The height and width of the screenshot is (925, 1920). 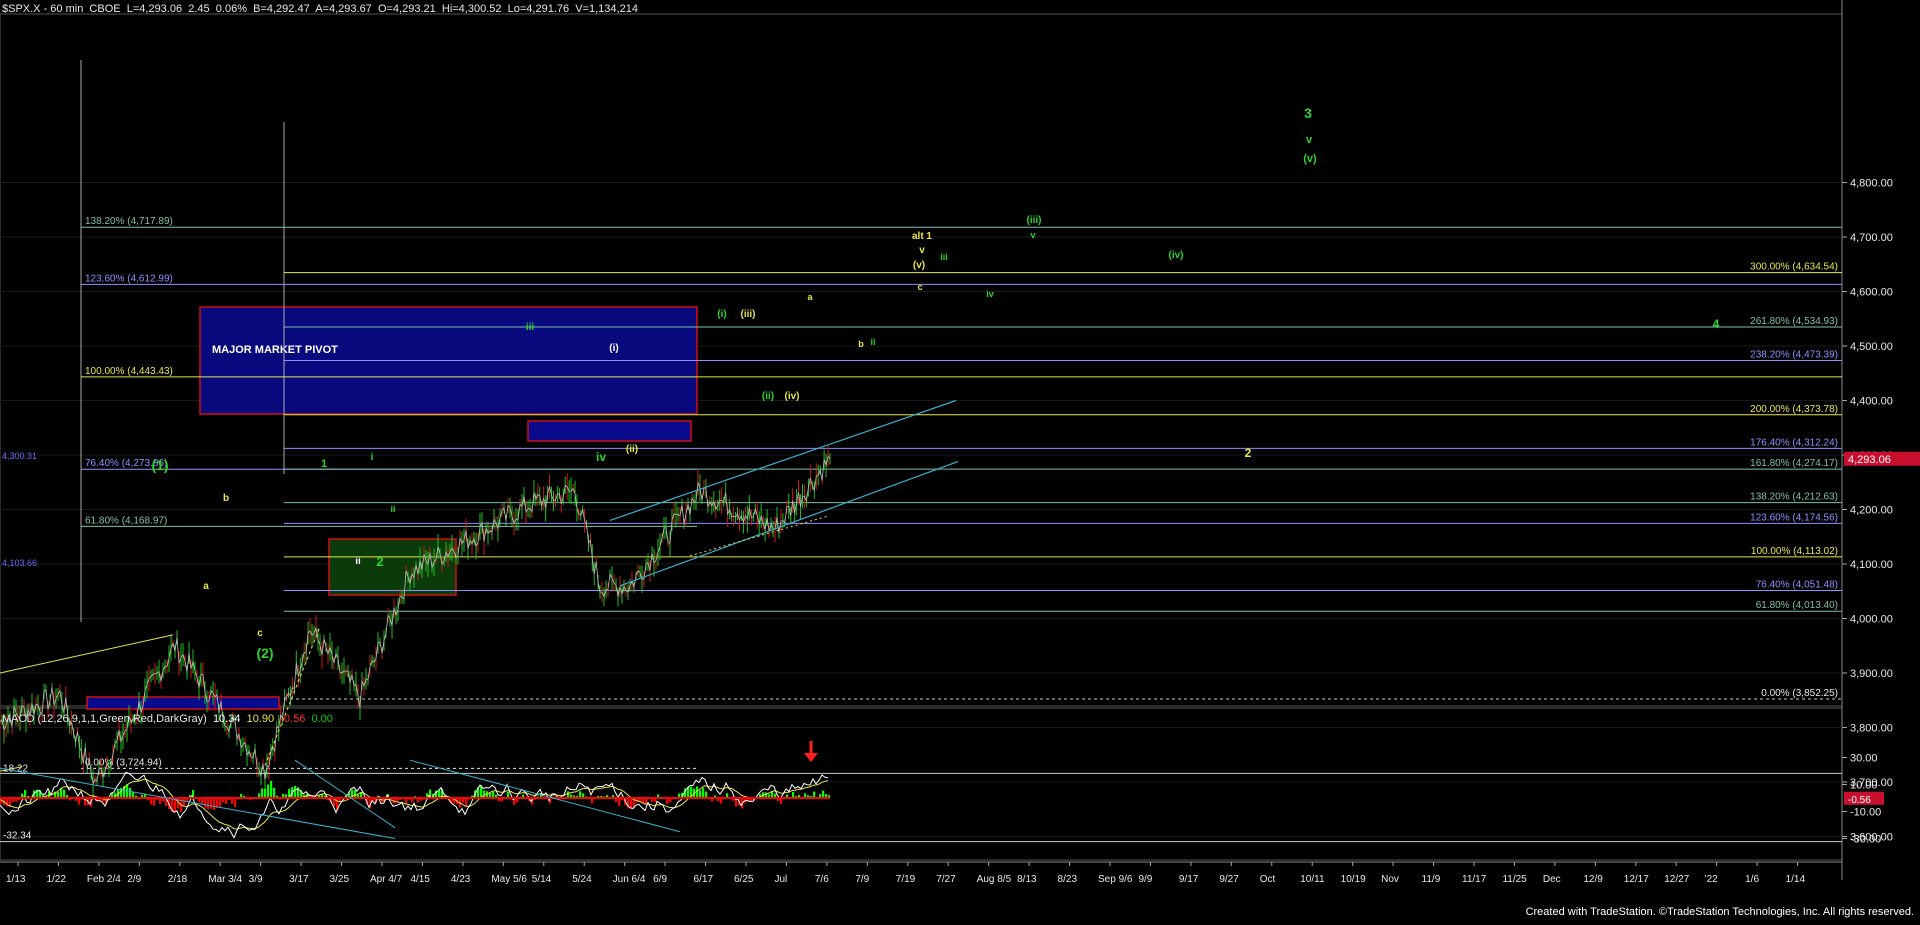 I want to click on wave-label: (ii), so click(x=768, y=396).